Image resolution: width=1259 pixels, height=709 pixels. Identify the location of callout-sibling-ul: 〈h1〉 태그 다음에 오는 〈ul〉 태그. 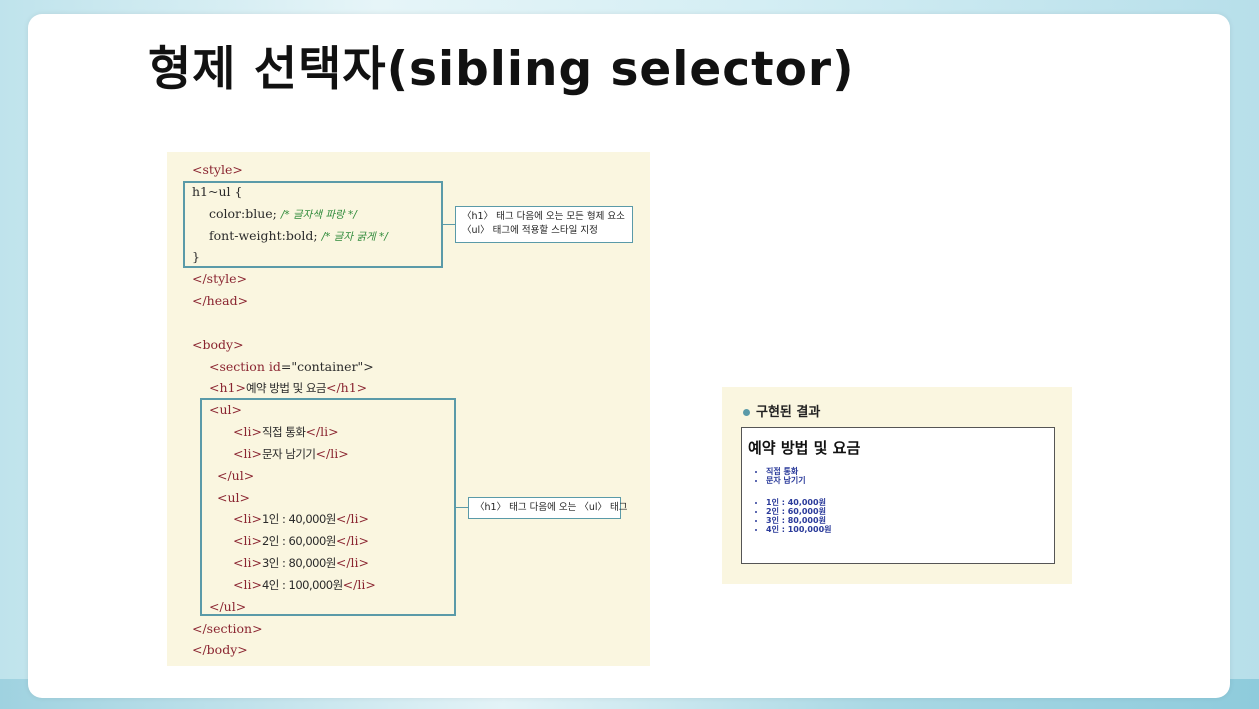
(548, 508).